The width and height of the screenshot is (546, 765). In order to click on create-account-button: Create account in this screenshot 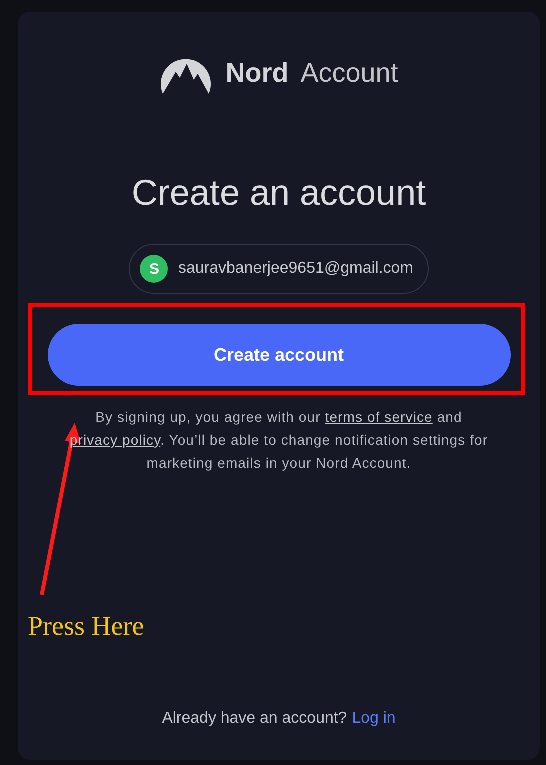, I will do `click(279, 355)`.